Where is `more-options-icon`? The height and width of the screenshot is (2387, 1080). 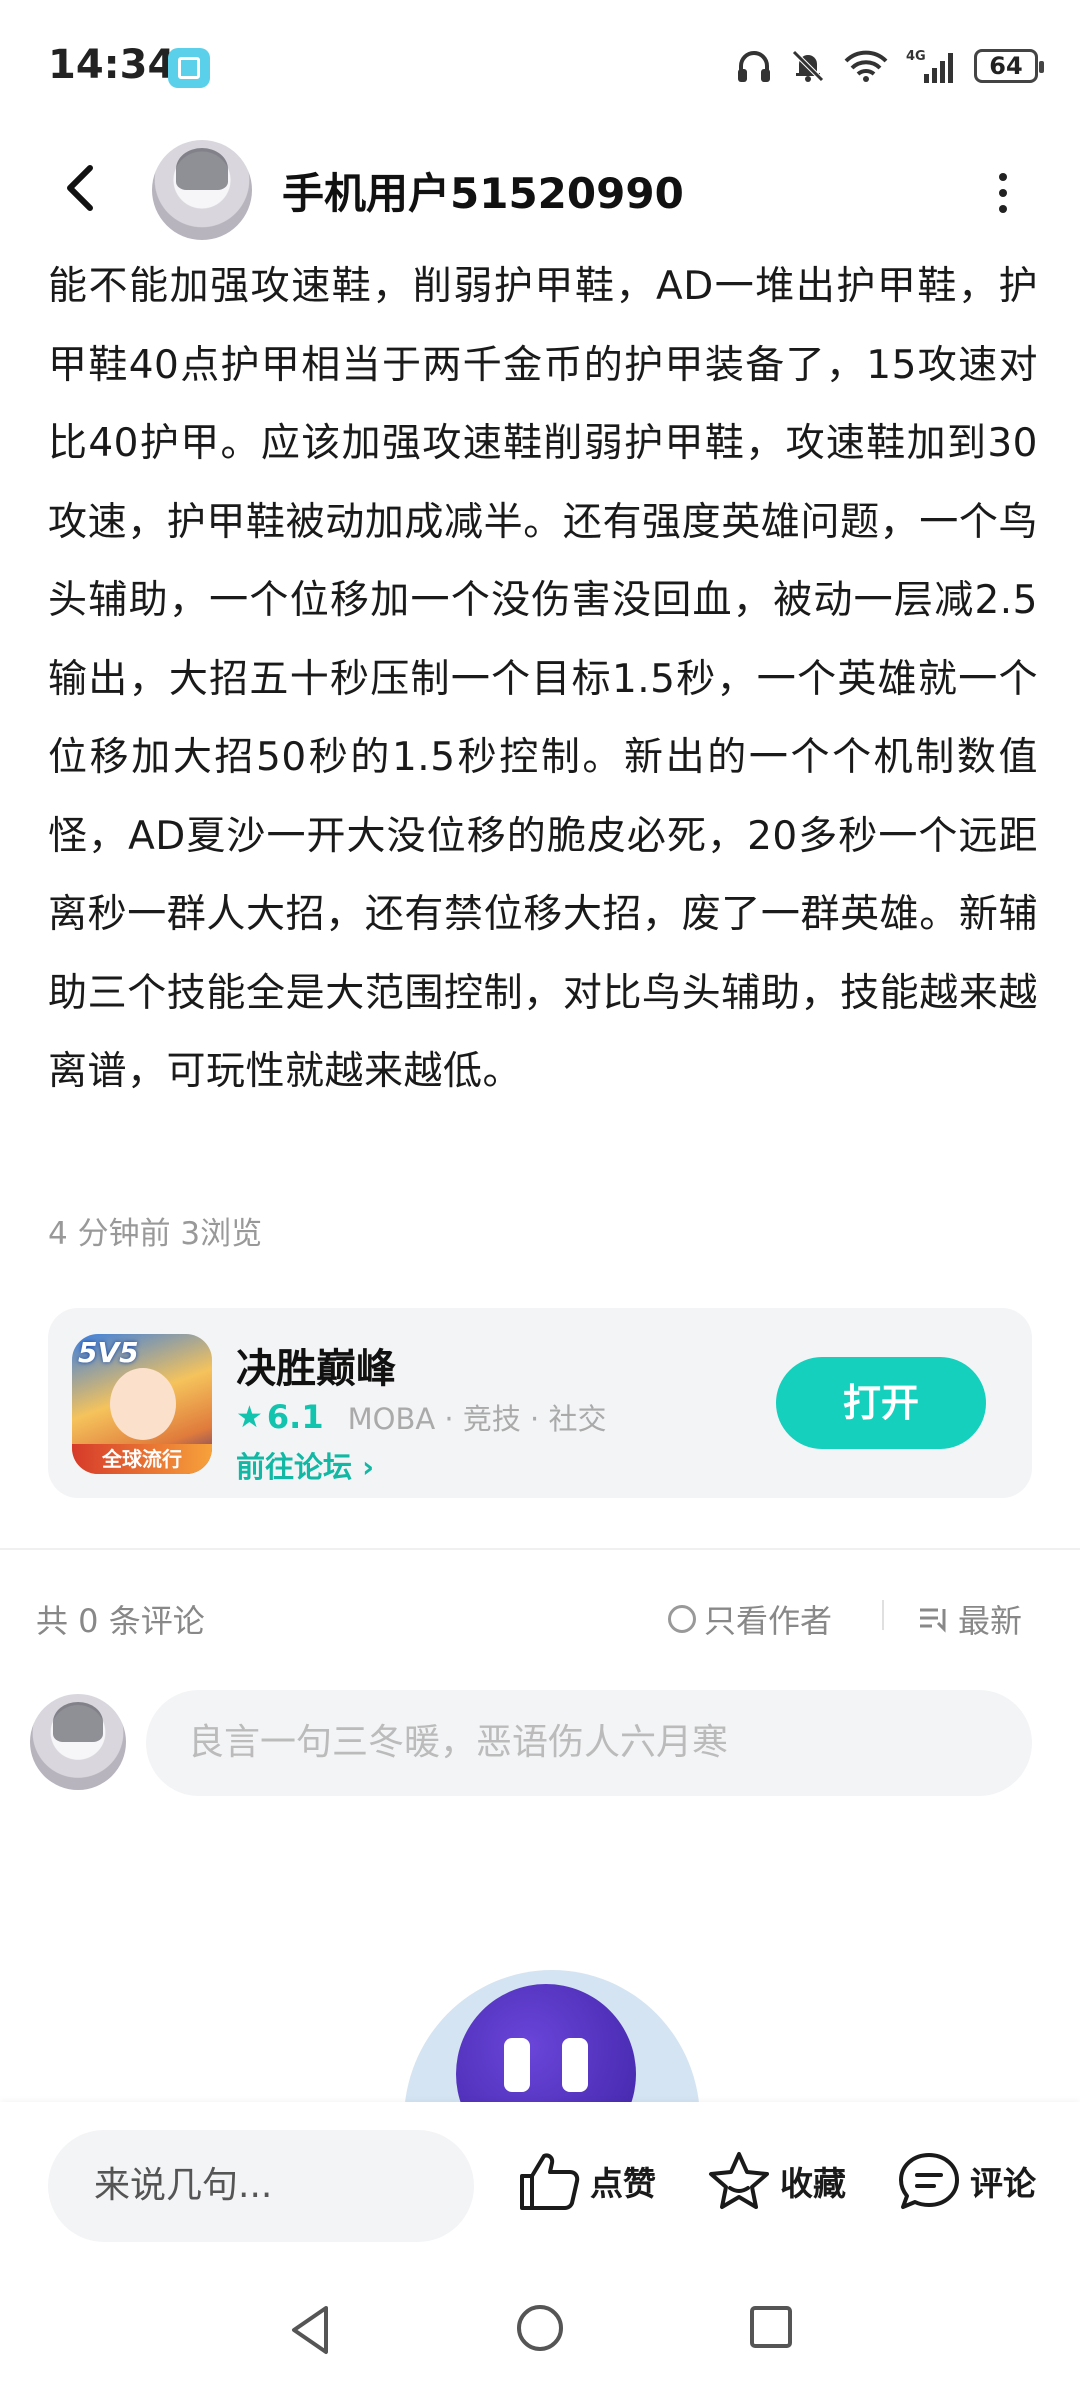 more-options-icon is located at coordinates (1003, 191).